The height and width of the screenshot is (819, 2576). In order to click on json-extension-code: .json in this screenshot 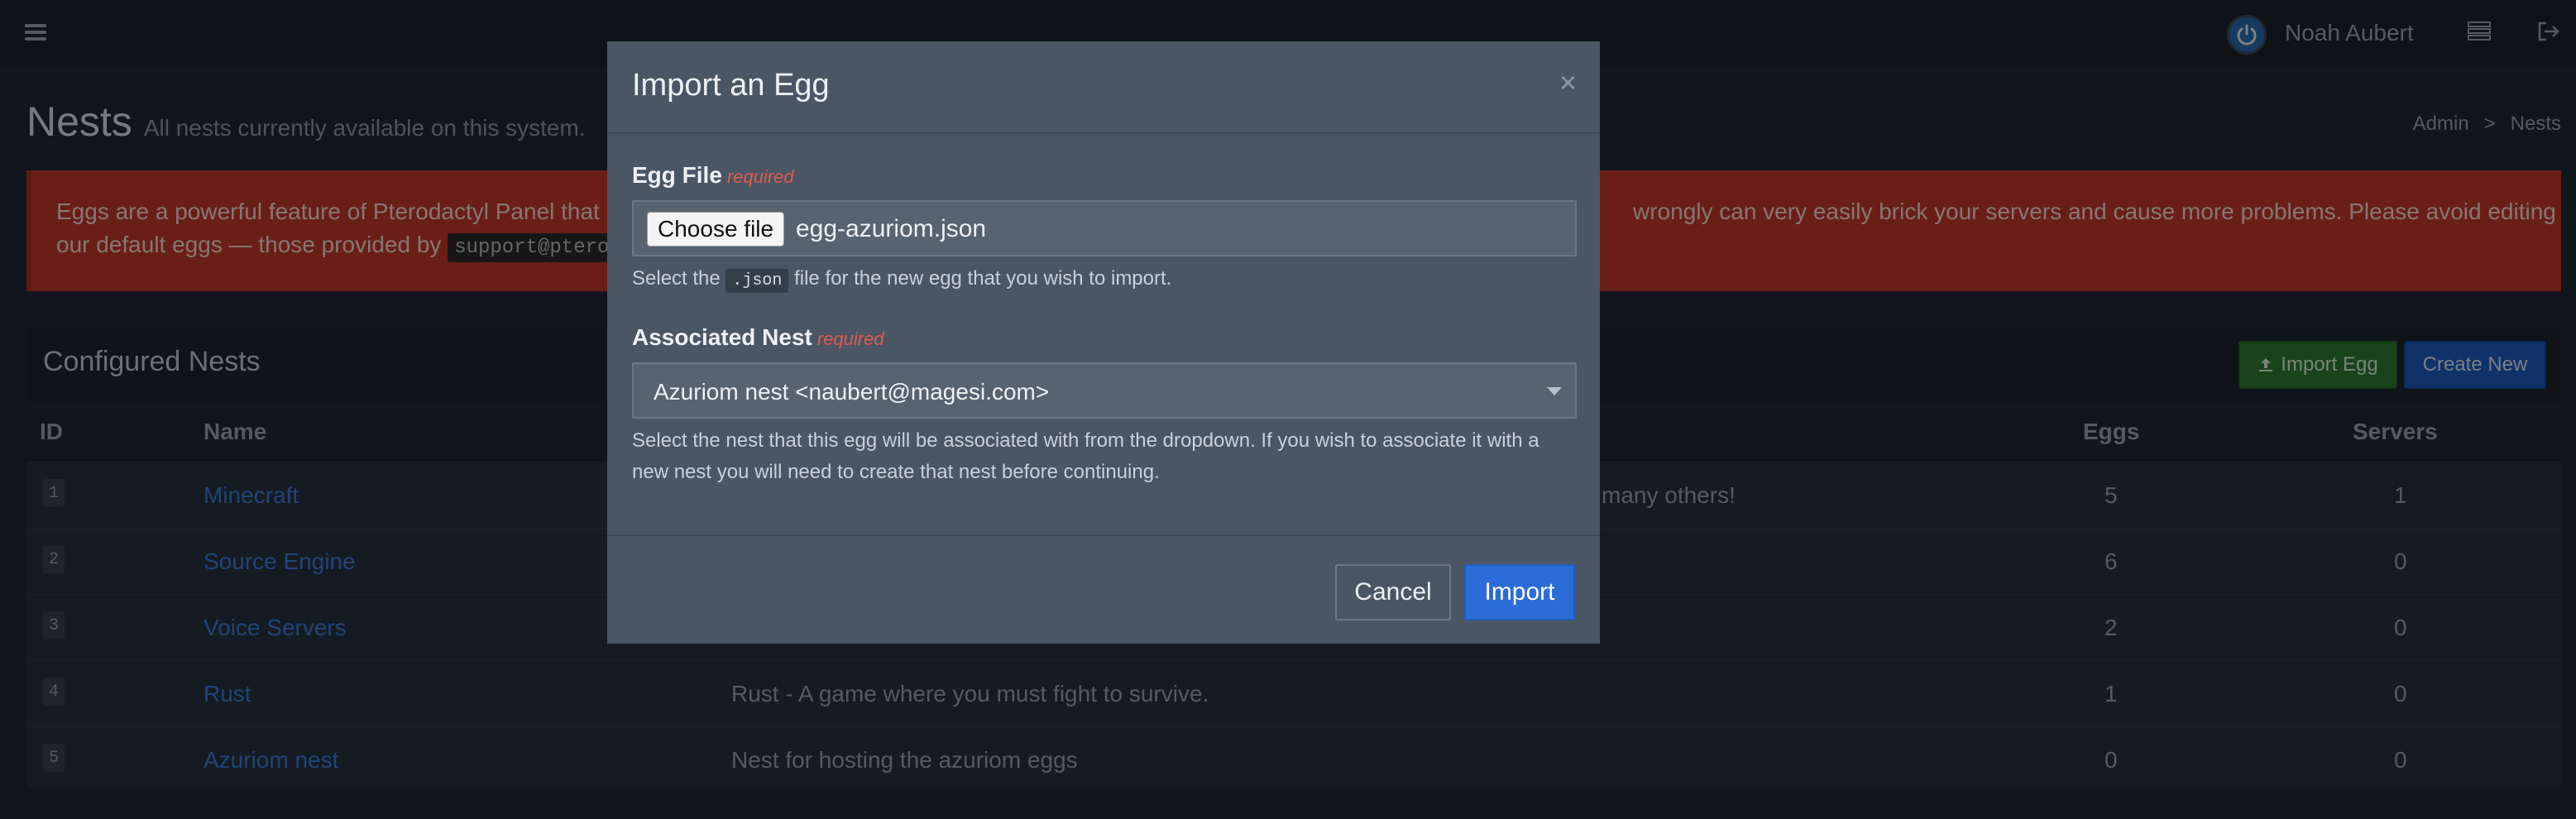, I will do `click(757, 281)`.